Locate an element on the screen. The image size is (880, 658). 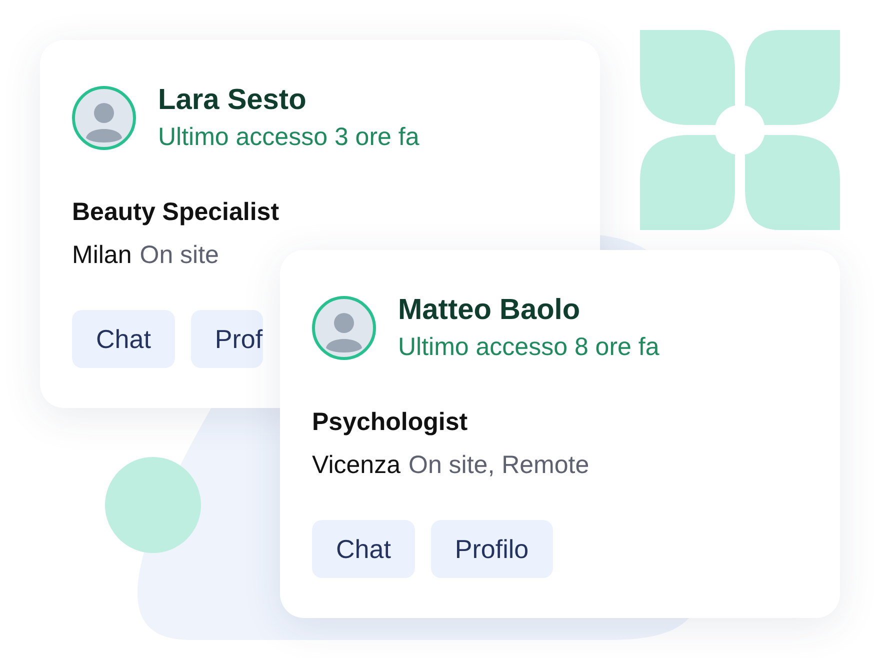
work-mode-text: On site, Remote is located at coordinates (499, 465).